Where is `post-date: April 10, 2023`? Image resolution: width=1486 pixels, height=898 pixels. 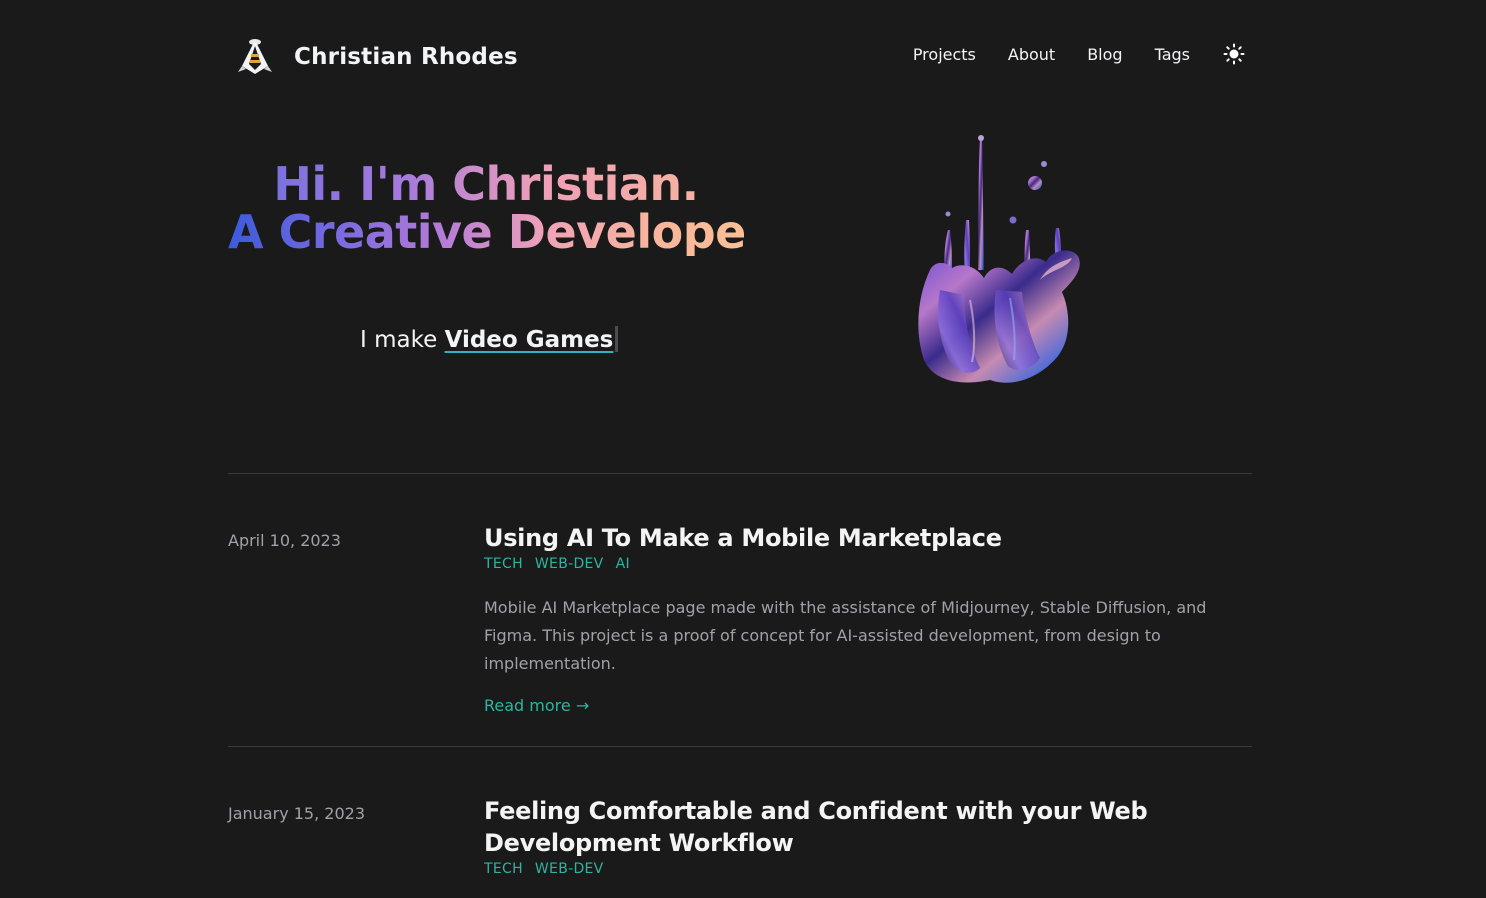 post-date: April 10, 2023 is located at coordinates (284, 540).